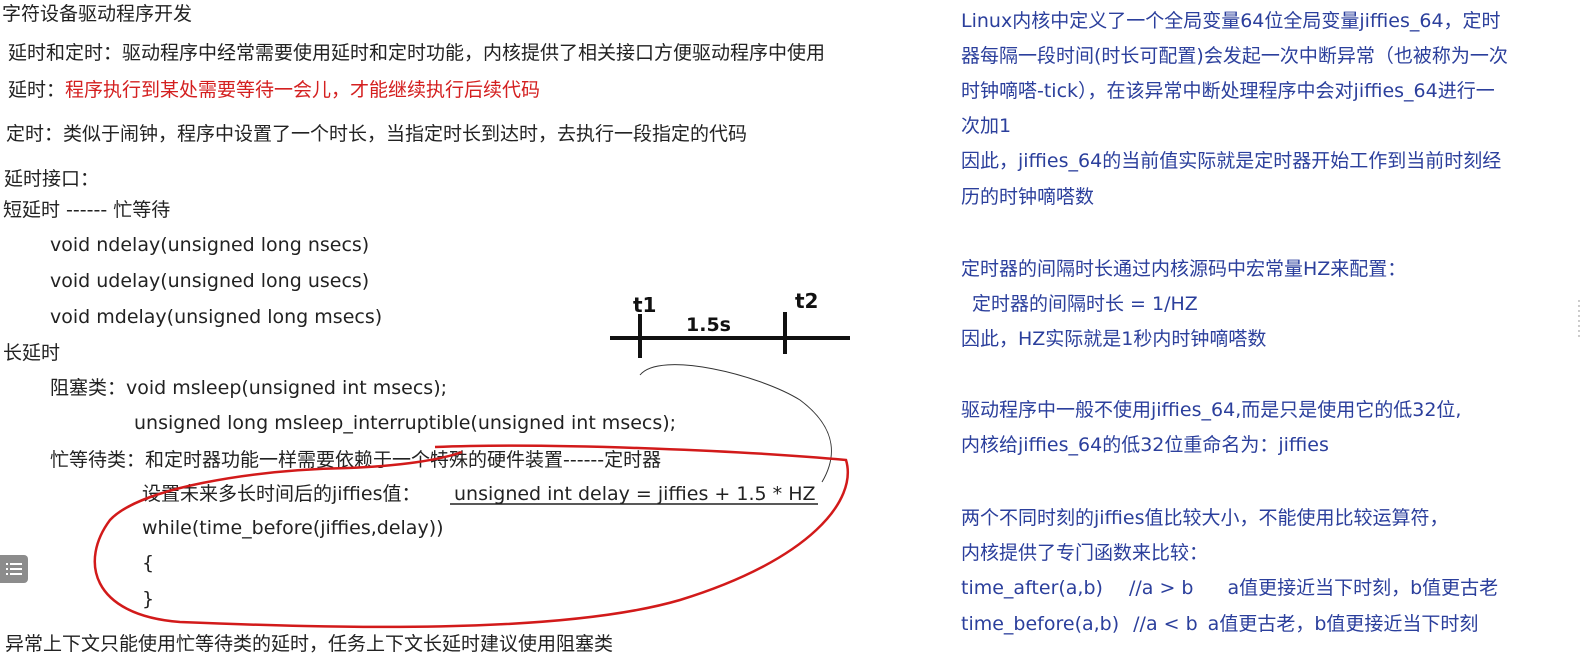 Image resolution: width=1585 pixels, height=665 pixels. What do you see at coordinates (708, 325) in the screenshot?
I see `span-label: 1.5s` at bounding box center [708, 325].